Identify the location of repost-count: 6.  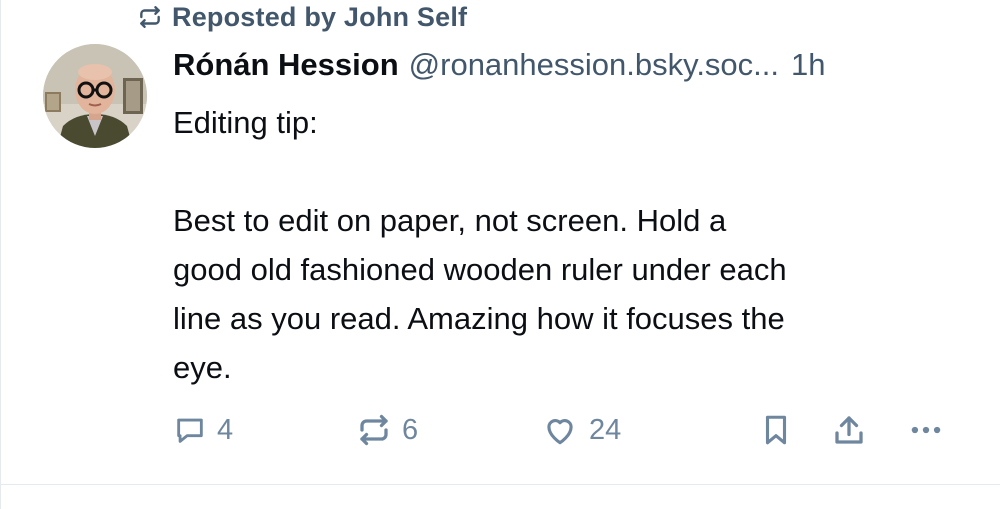
(410, 429).